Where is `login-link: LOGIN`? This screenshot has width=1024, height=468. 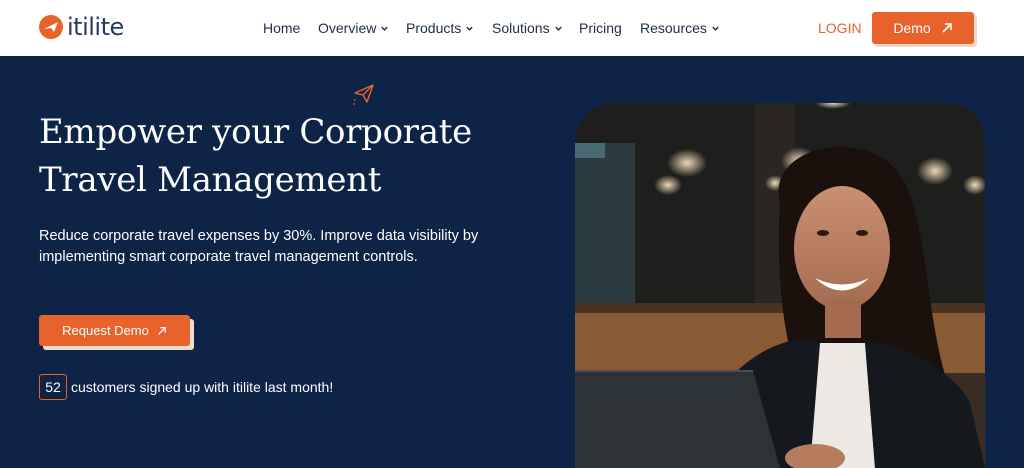
login-link: LOGIN is located at coordinates (840, 28).